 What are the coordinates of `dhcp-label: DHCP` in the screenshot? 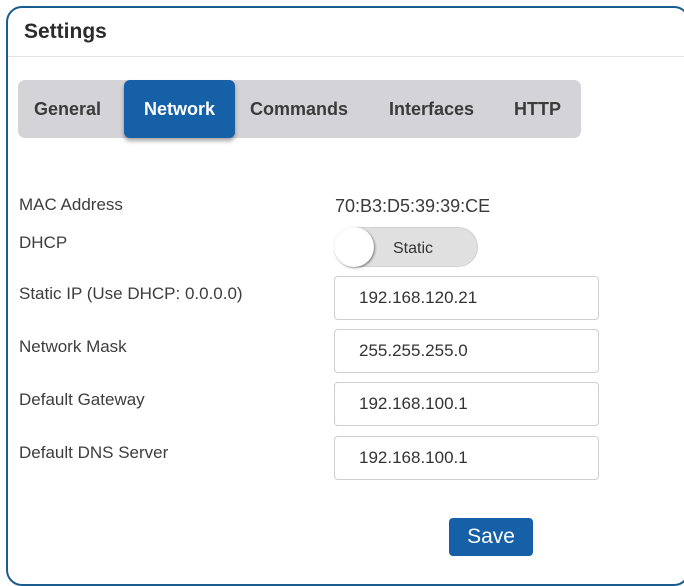 It's located at (43, 242).